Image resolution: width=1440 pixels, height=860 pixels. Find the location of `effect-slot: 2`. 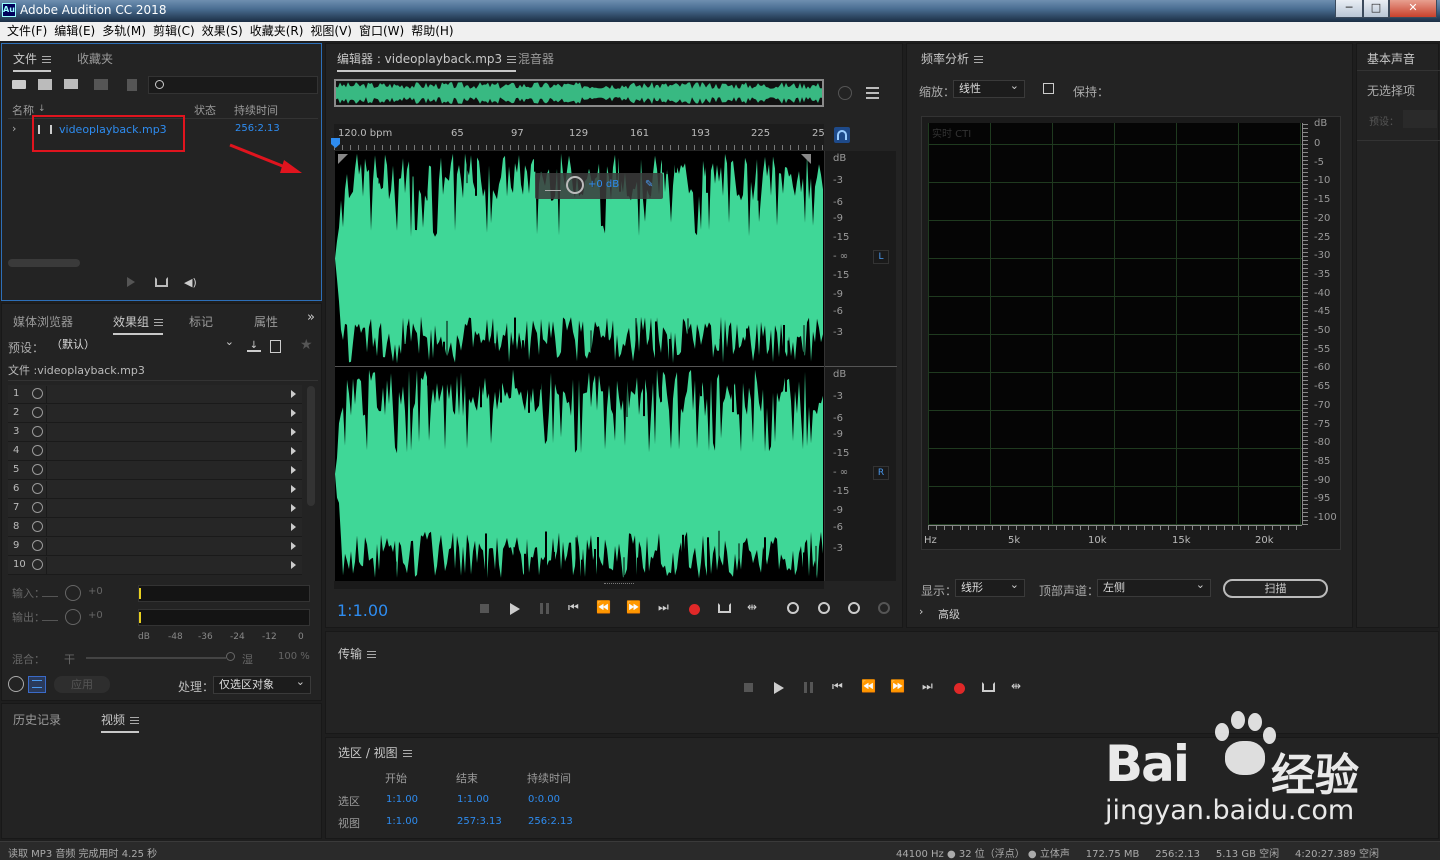

effect-slot: 2 is located at coordinates (155, 413).